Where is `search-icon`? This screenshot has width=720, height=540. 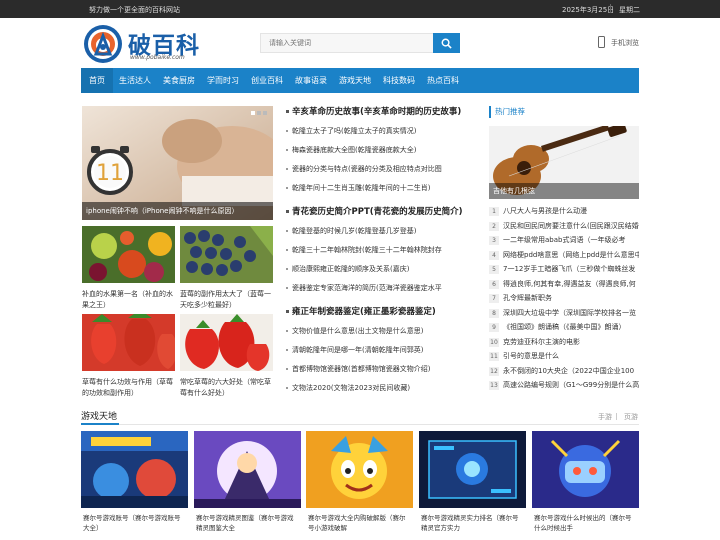 search-icon is located at coordinates (446, 43).